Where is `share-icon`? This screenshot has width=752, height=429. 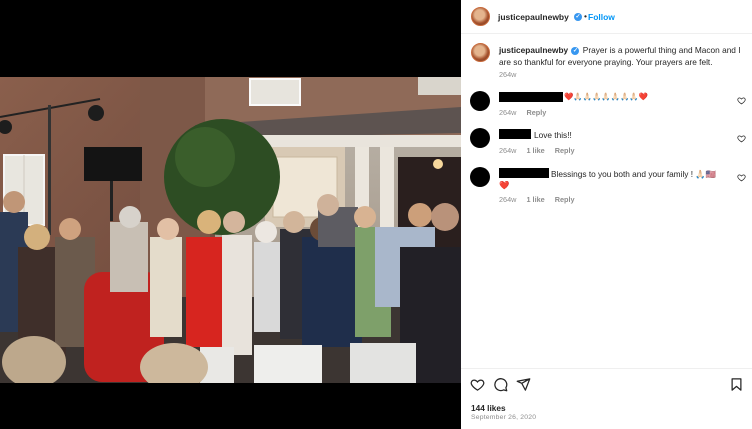
share-icon is located at coordinates (523, 384).